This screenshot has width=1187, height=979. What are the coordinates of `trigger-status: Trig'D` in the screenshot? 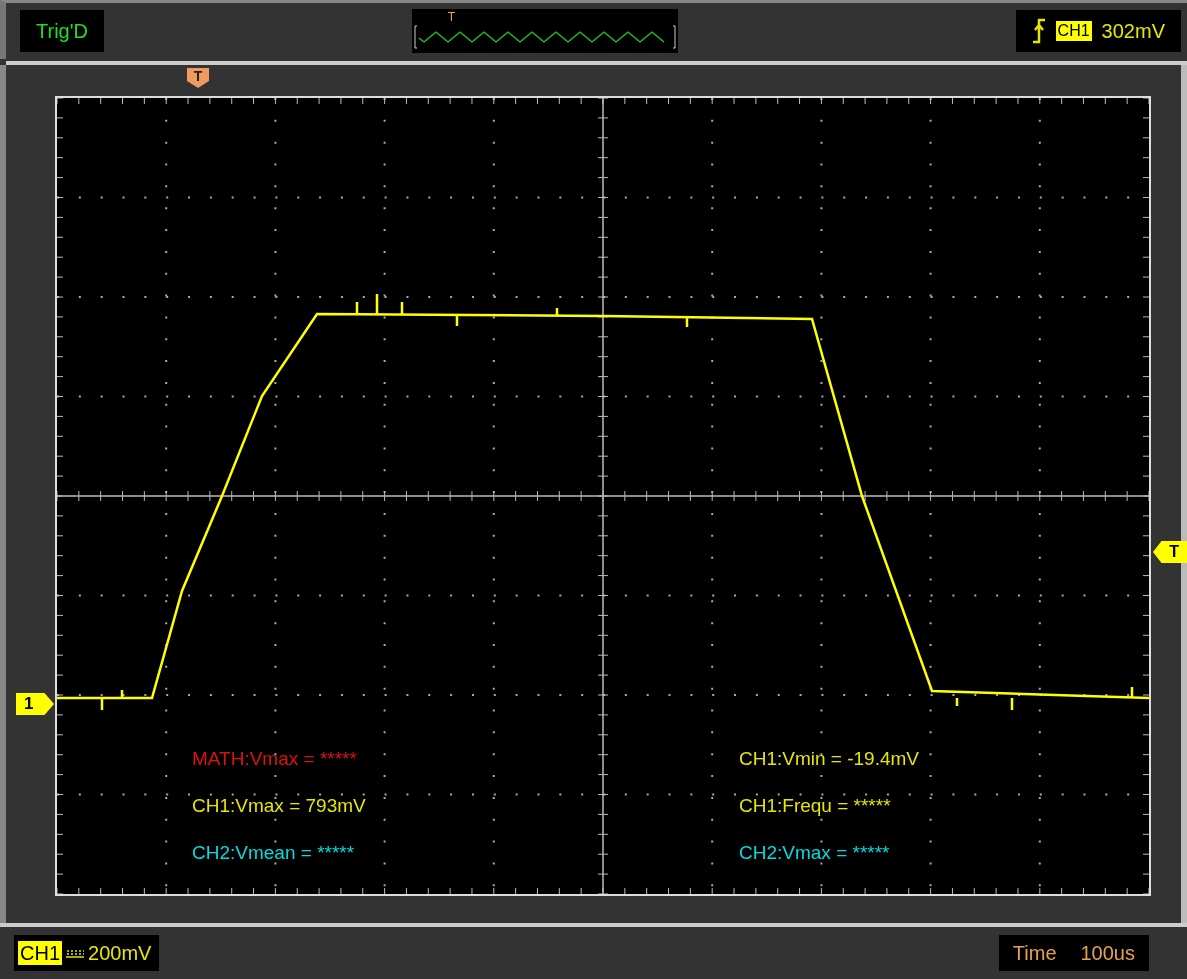 It's located at (62, 31).